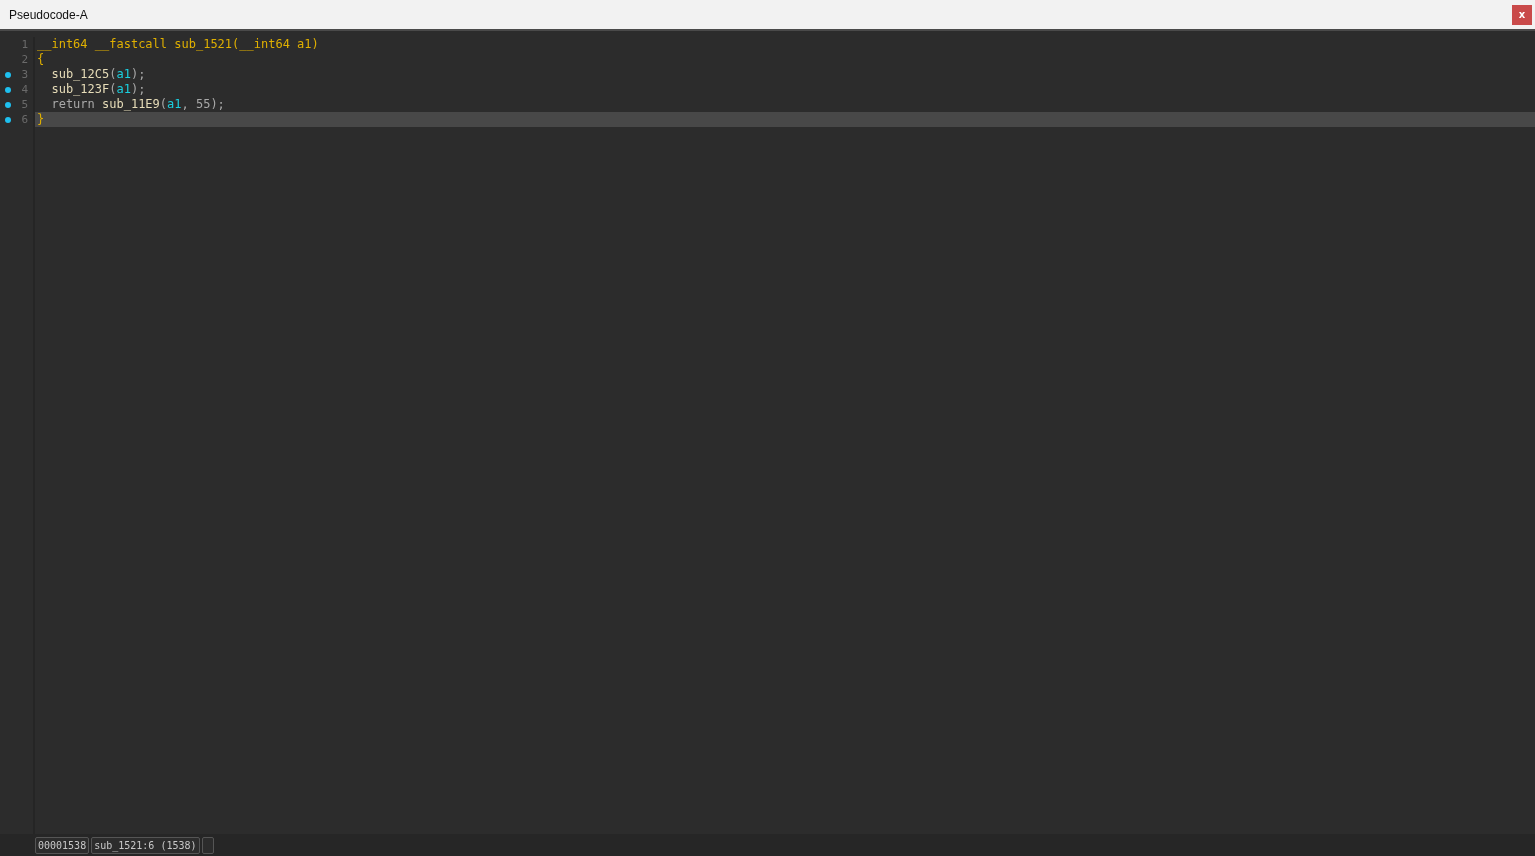 The image size is (1535, 856). I want to click on line-number: 6, so click(24, 119).